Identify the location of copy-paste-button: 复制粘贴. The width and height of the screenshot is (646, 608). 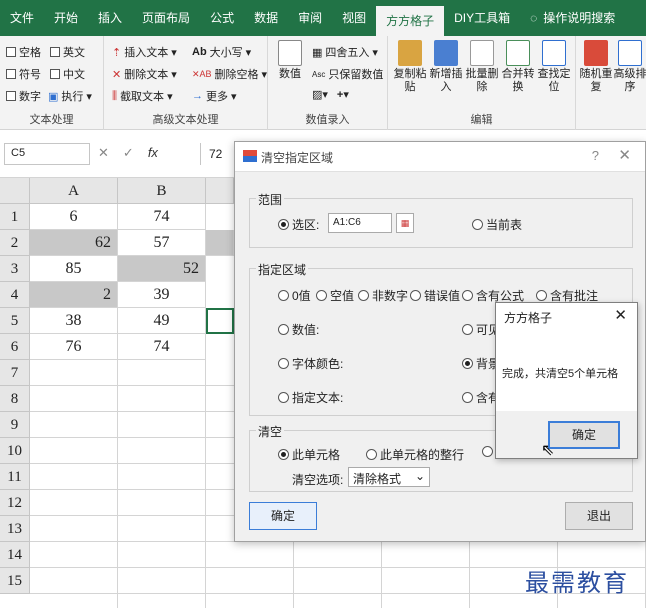
(410, 67).